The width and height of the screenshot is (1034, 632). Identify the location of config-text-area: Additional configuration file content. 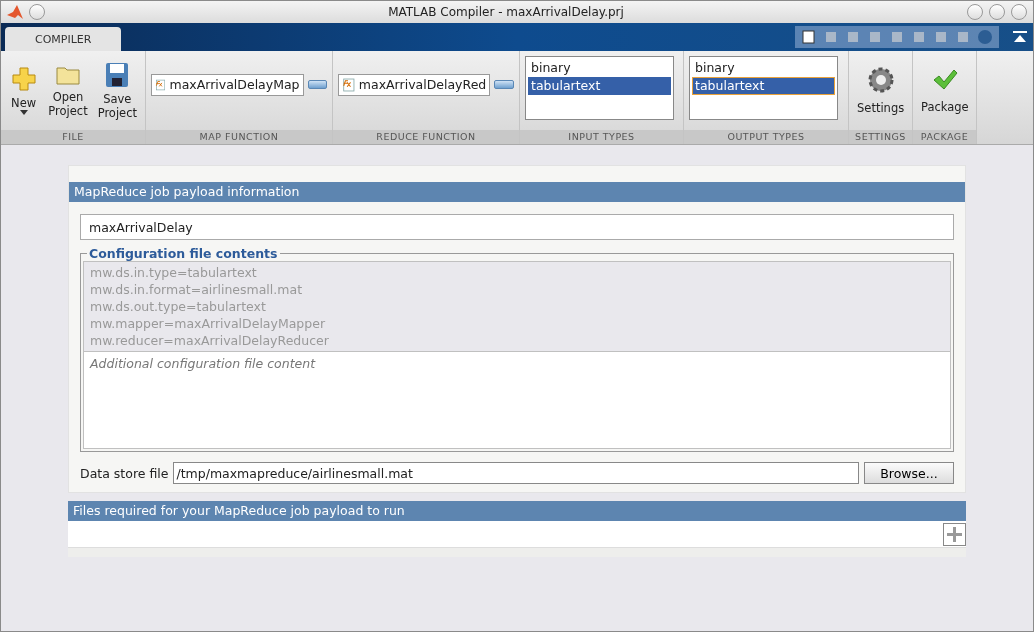
(517, 400).